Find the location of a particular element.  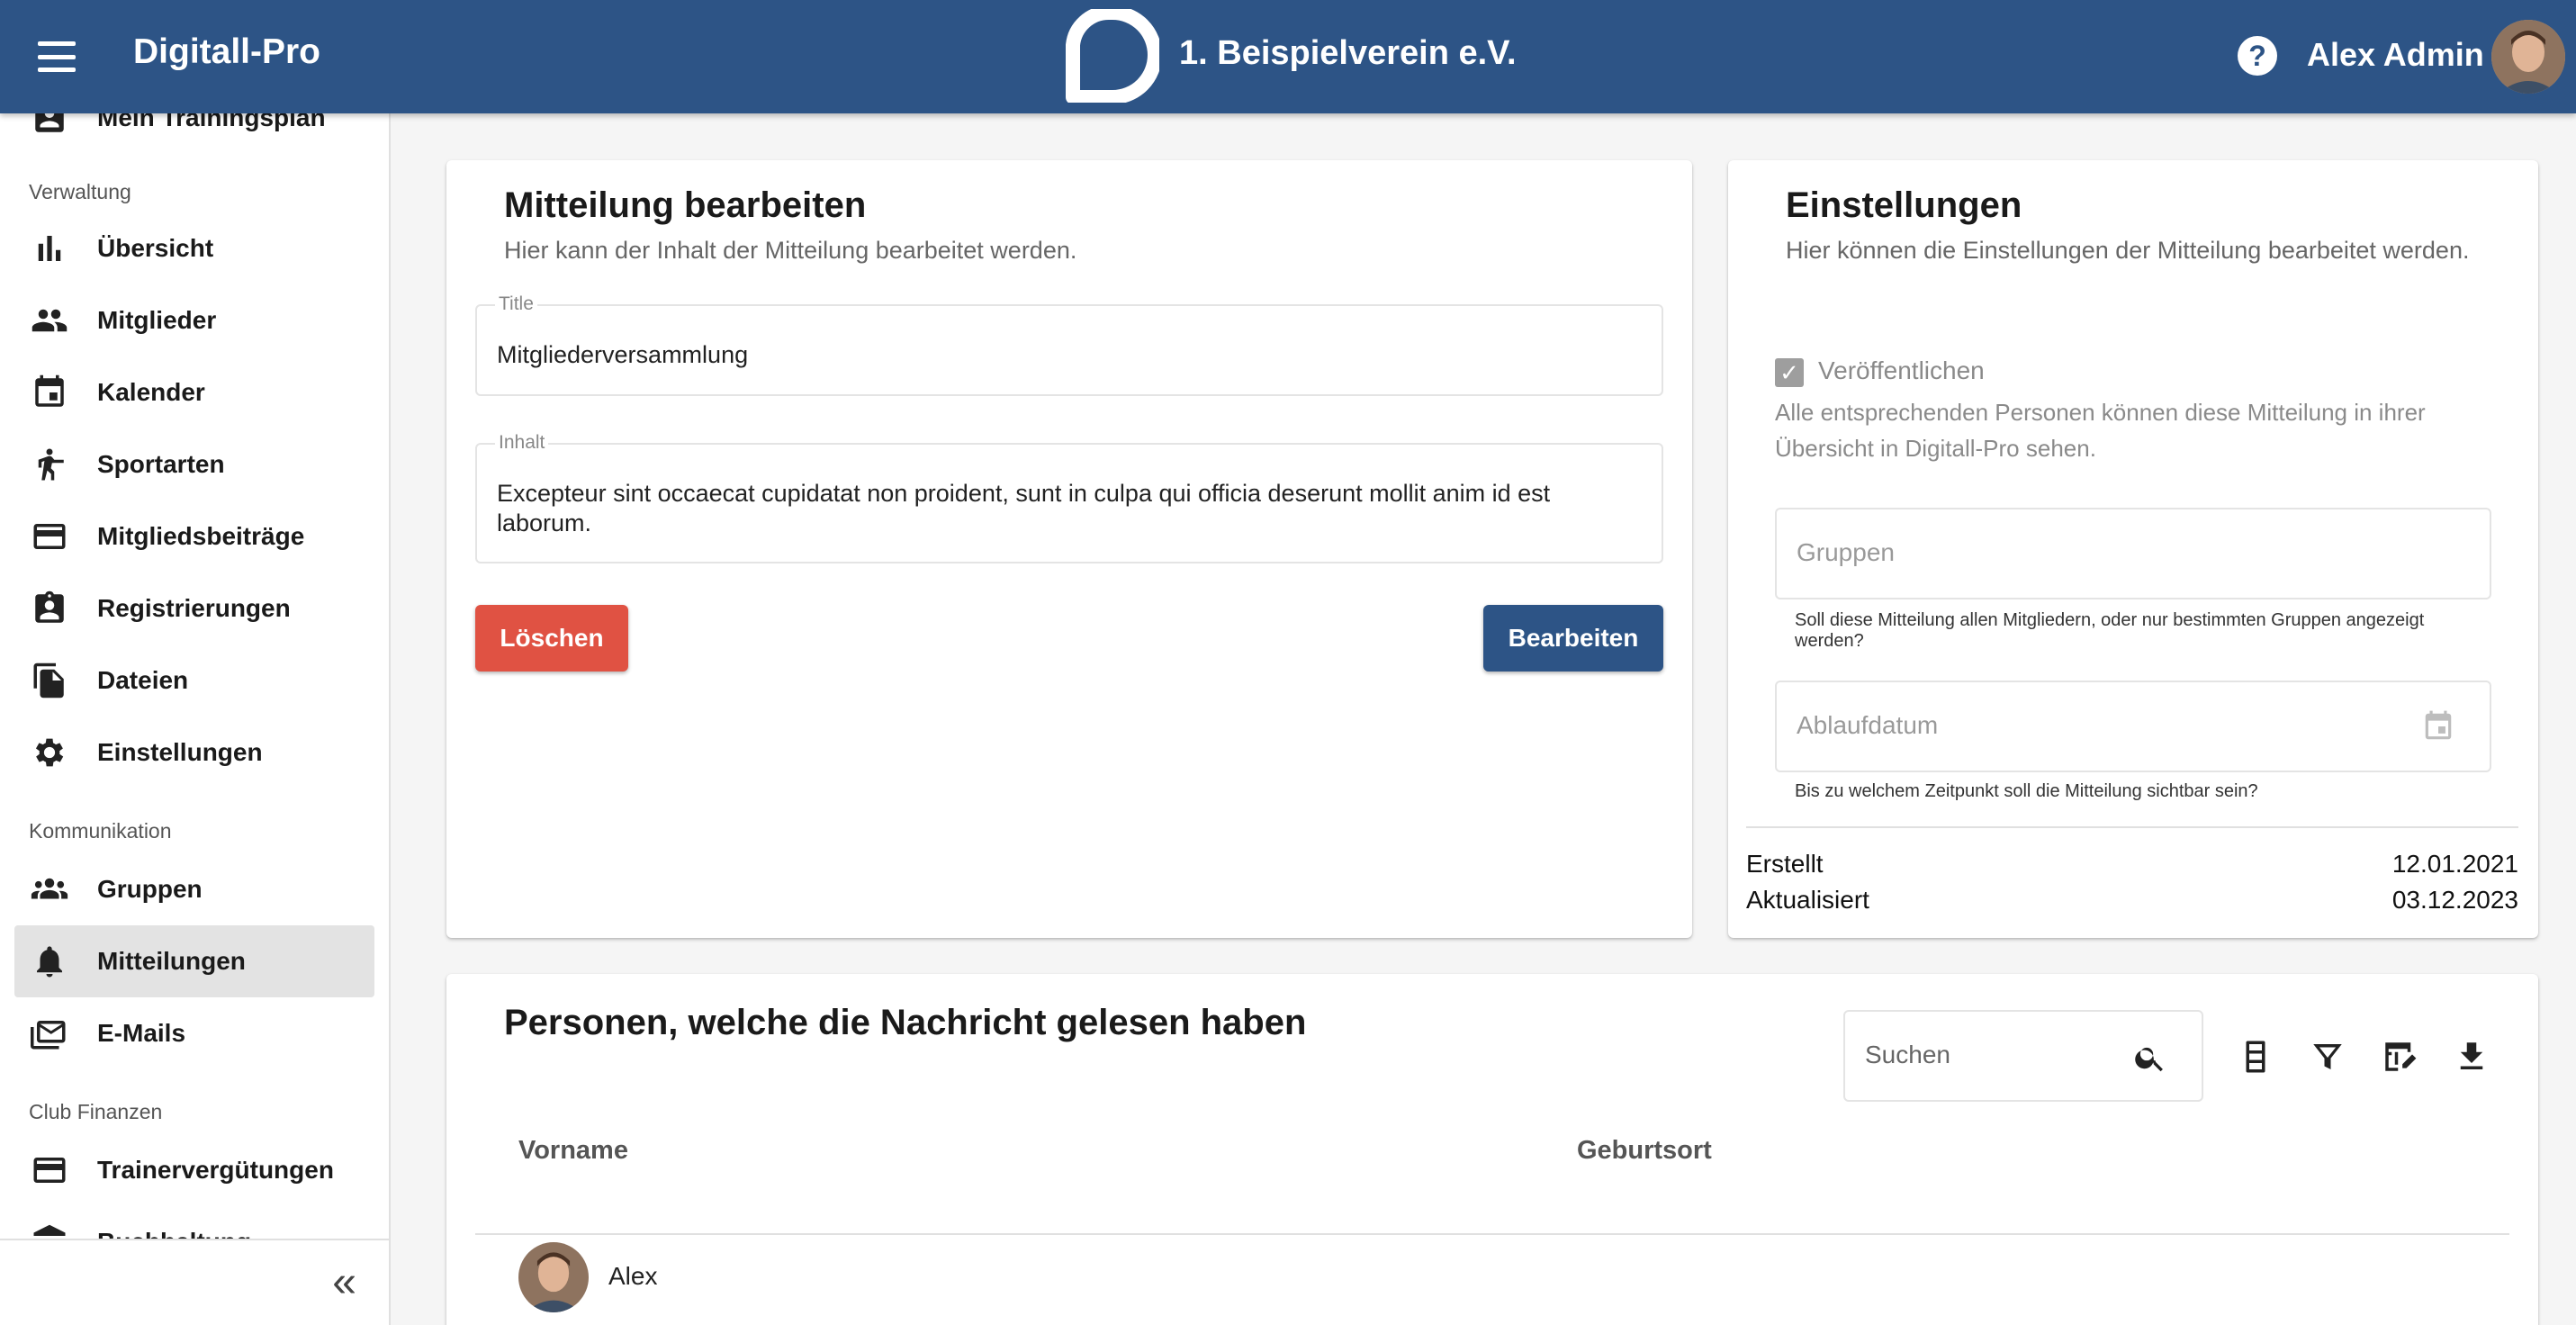

title-input: Mitgliederversammlung is located at coordinates (622, 355).